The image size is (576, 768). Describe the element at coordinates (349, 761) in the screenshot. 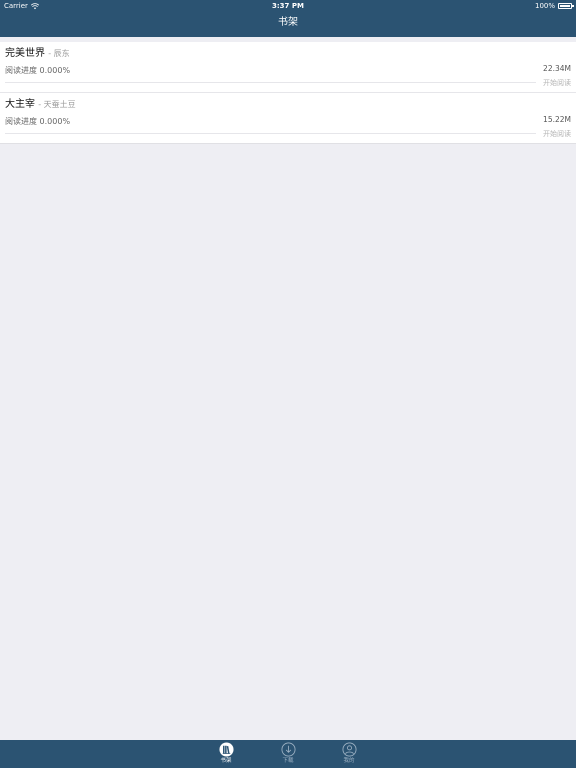

I see `tab-label: 我的` at that location.